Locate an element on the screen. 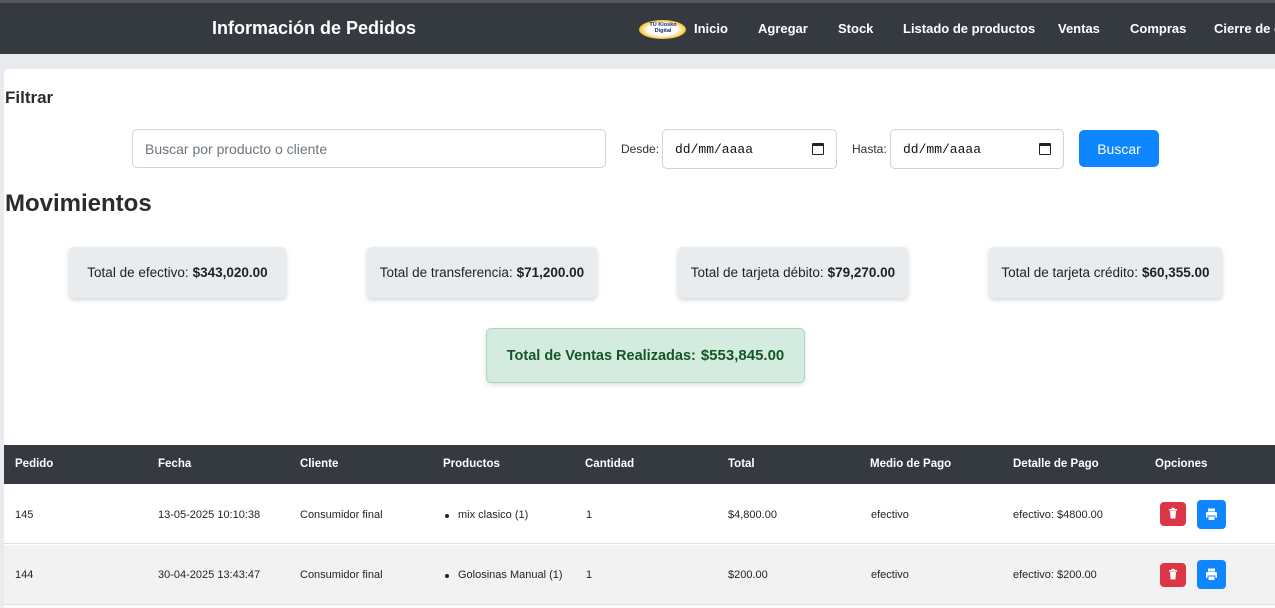  nav-stock: Stock is located at coordinates (855, 28).